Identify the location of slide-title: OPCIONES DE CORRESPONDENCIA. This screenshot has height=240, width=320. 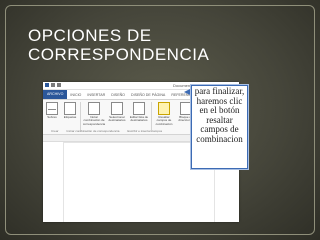
(158, 45).